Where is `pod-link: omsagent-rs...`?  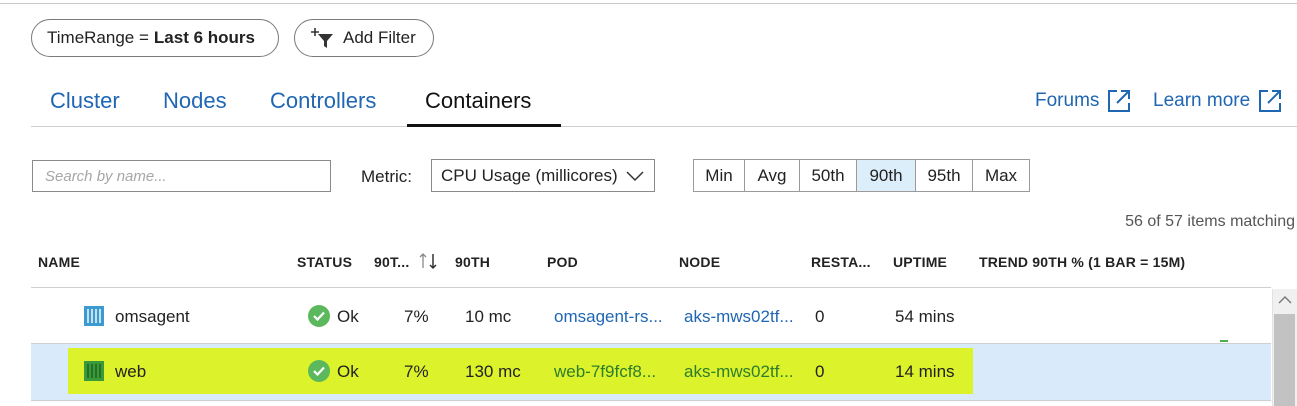
pod-link: omsagent-rs... is located at coordinates (608, 317).